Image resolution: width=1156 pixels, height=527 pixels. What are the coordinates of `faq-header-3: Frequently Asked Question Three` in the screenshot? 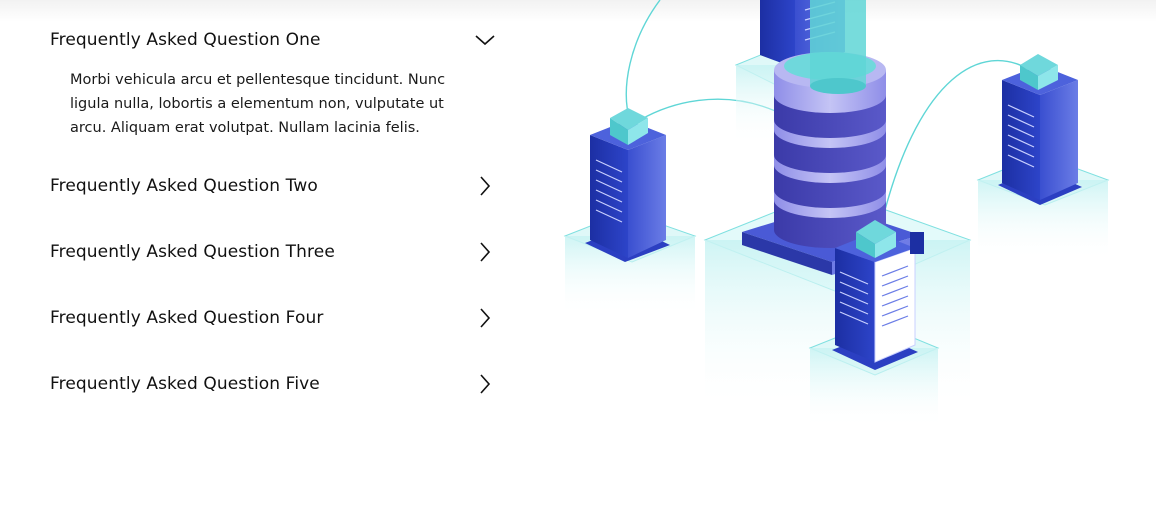 It's located at (275, 252).